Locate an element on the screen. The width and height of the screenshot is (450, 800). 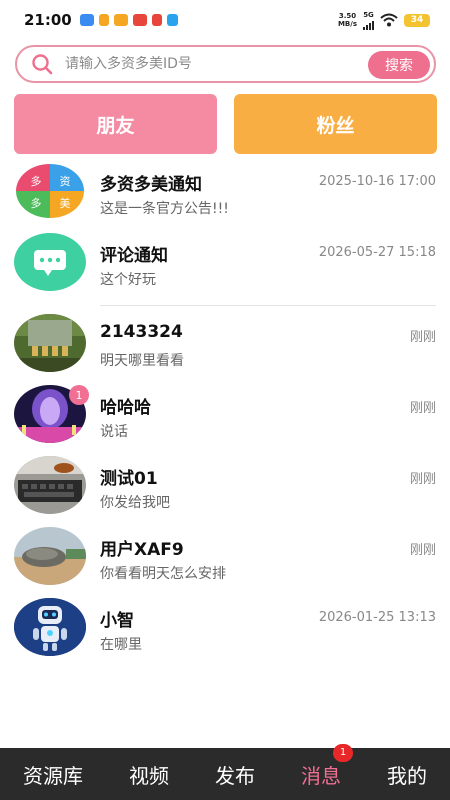
fans-tab: 粉丝 is located at coordinates (335, 124).